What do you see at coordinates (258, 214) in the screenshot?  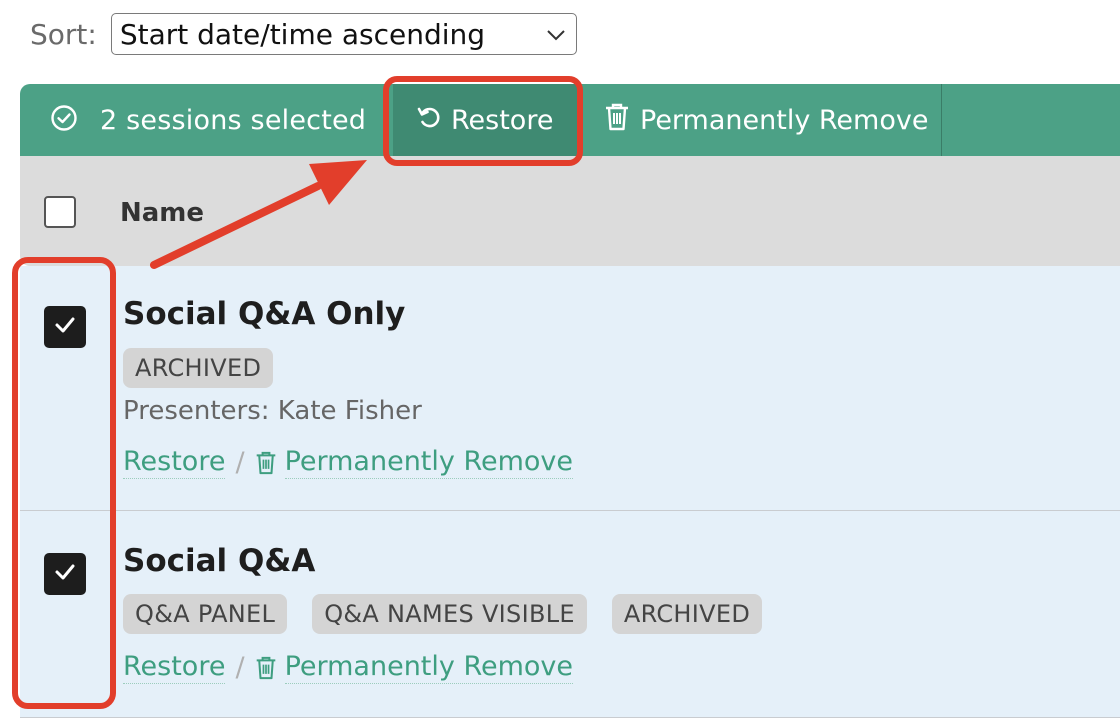 I see `annotation-arrow` at bounding box center [258, 214].